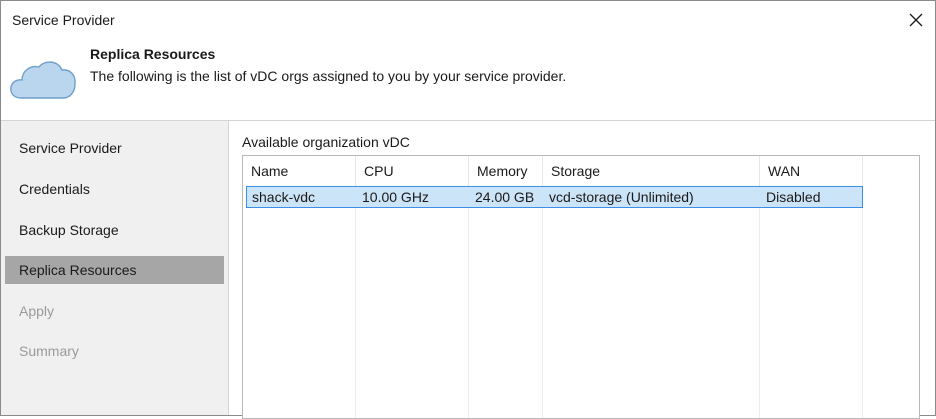 This screenshot has width=936, height=419. I want to click on cell-name: shack-vdc, so click(284, 197).